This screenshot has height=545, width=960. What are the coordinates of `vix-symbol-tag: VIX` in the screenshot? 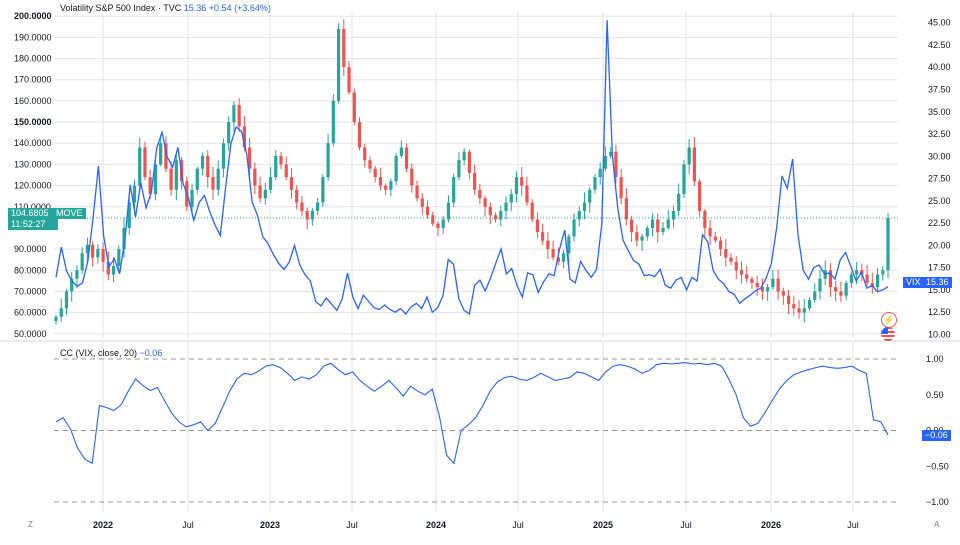 It's located at (913, 282).